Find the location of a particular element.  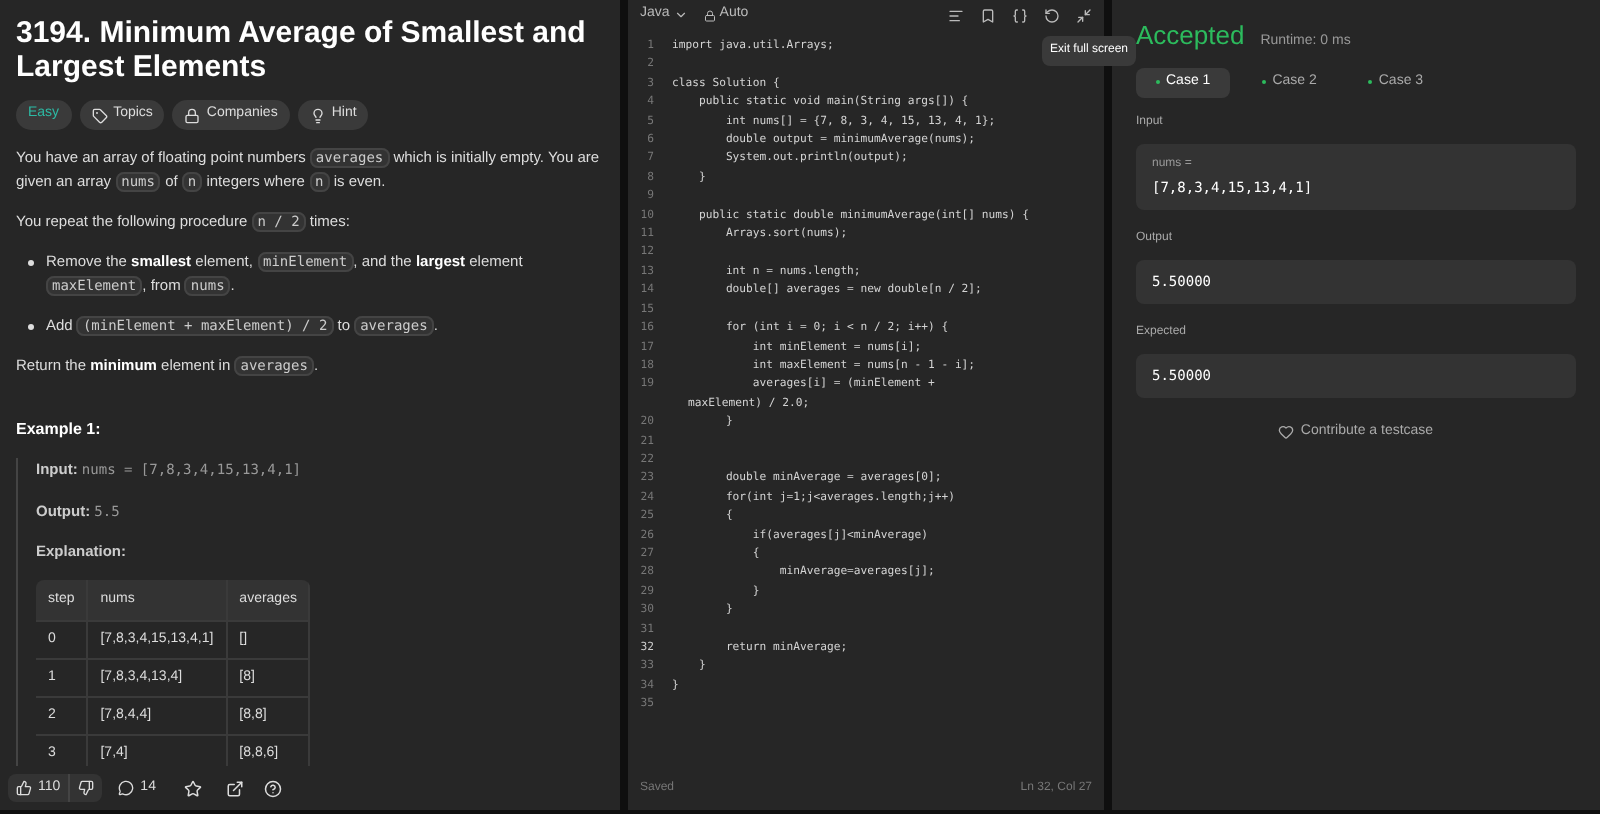

braces-icon is located at coordinates (1020, 15).